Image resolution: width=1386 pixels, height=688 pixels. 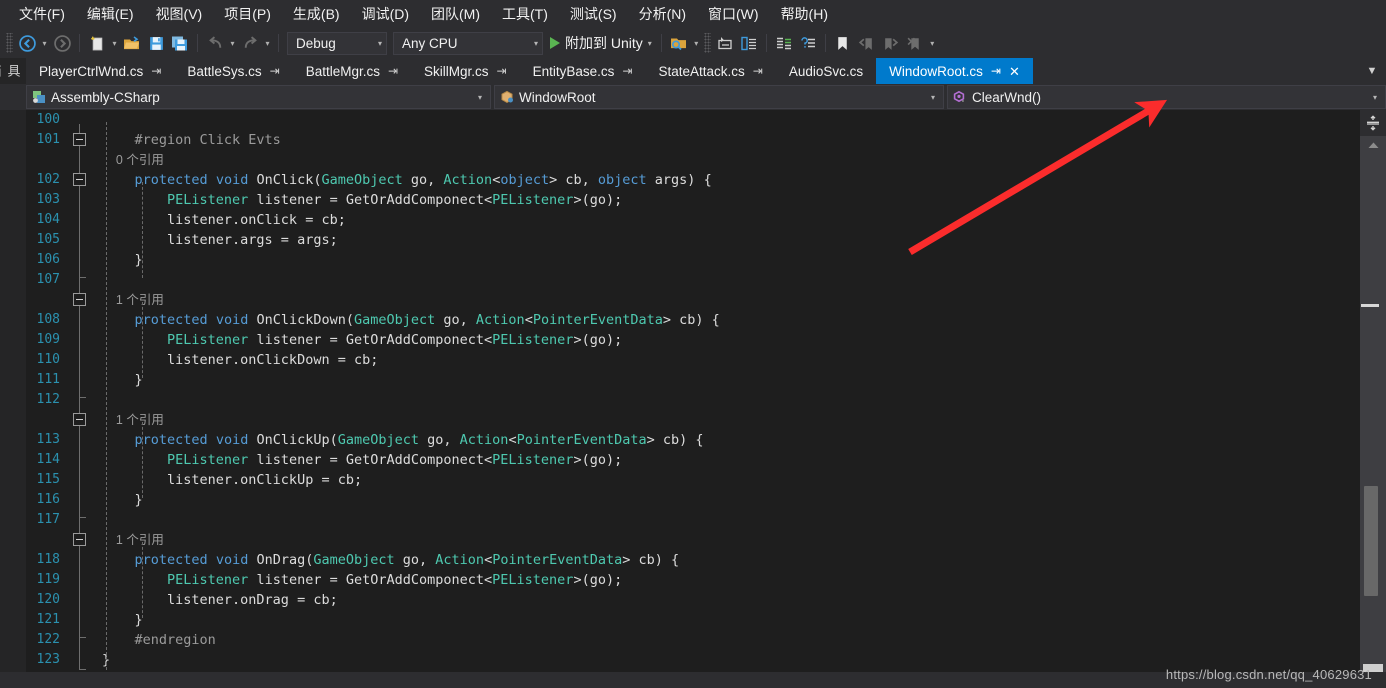 What do you see at coordinates (316, 14) in the screenshot?
I see `menu-item-build: 生成(B)` at bounding box center [316, 14].